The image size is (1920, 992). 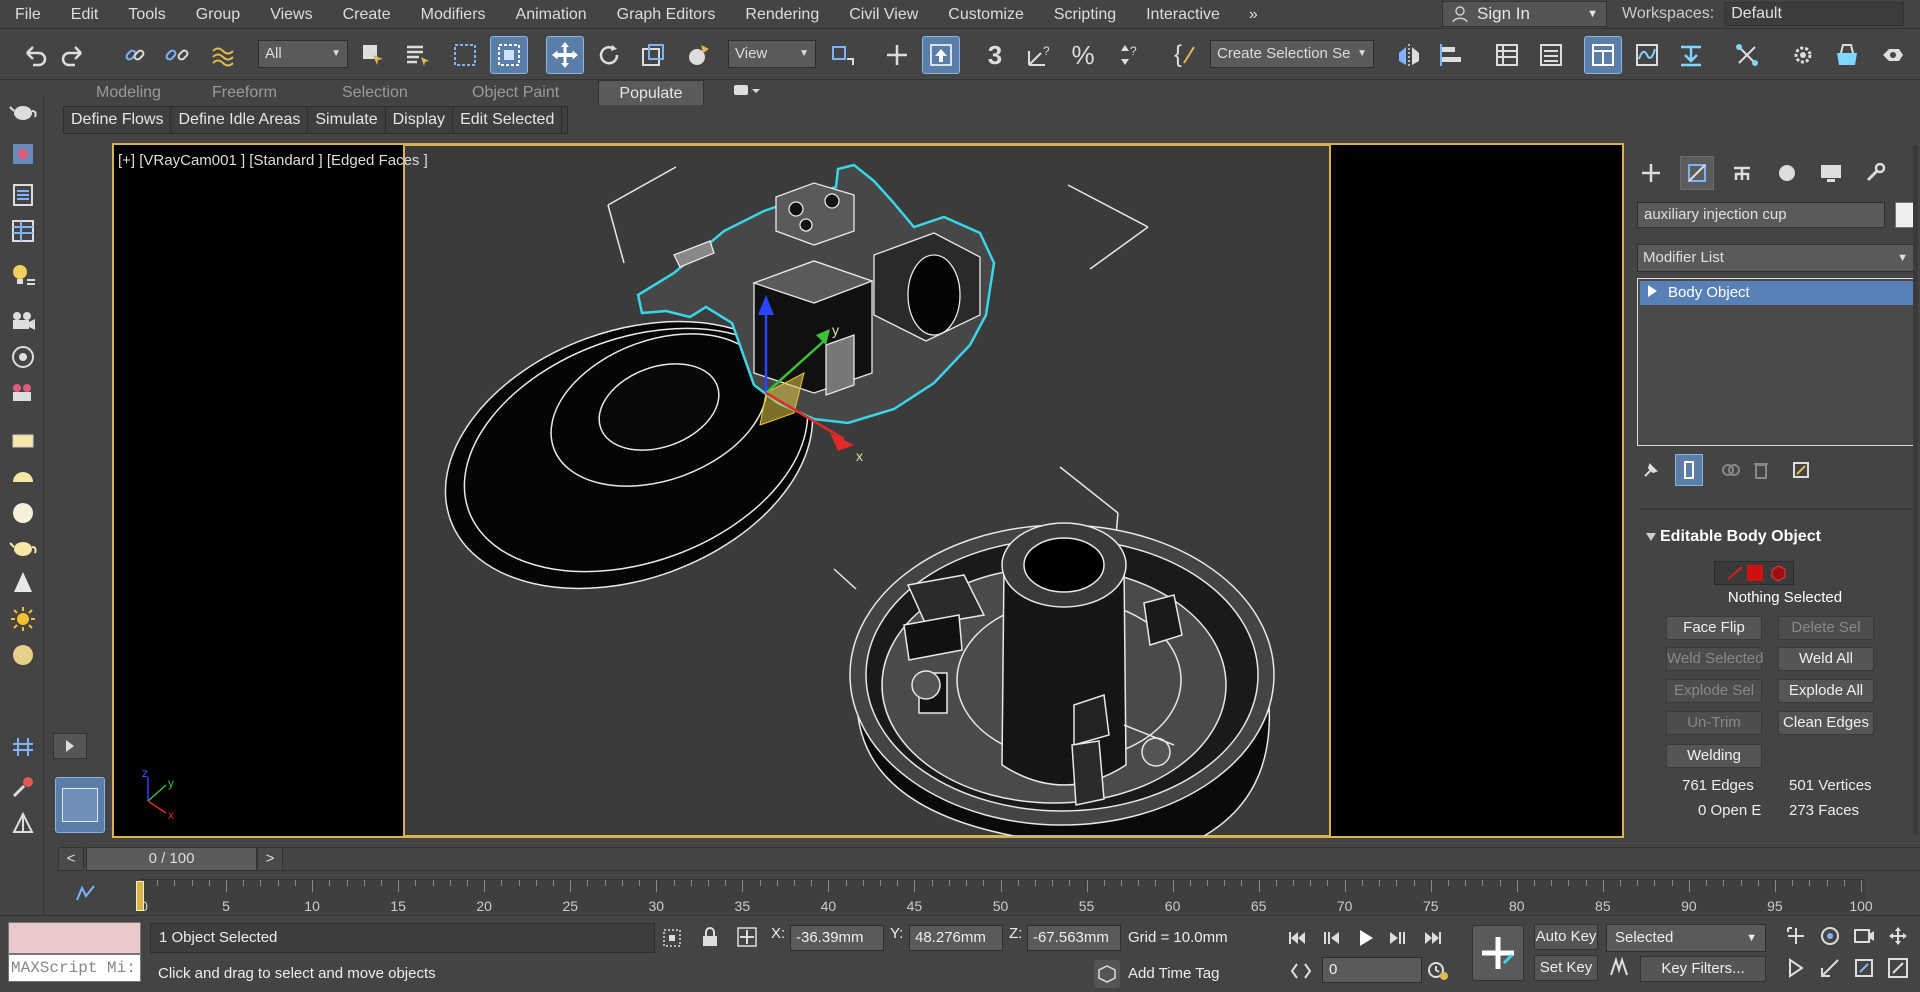 I want to click on play-icon, so click(x=1366, y=938).